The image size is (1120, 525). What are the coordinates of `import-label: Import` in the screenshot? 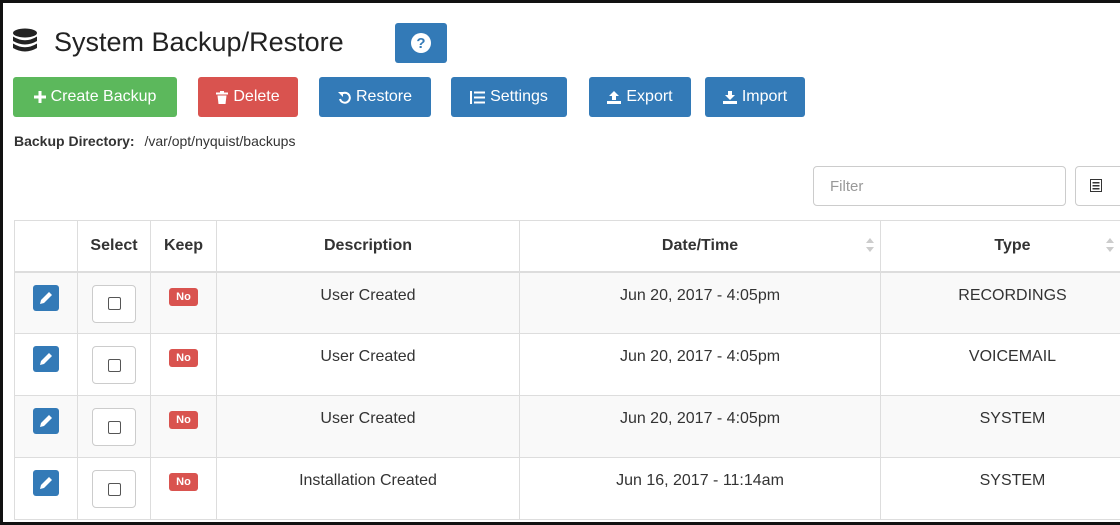 It's located at (764, 96).